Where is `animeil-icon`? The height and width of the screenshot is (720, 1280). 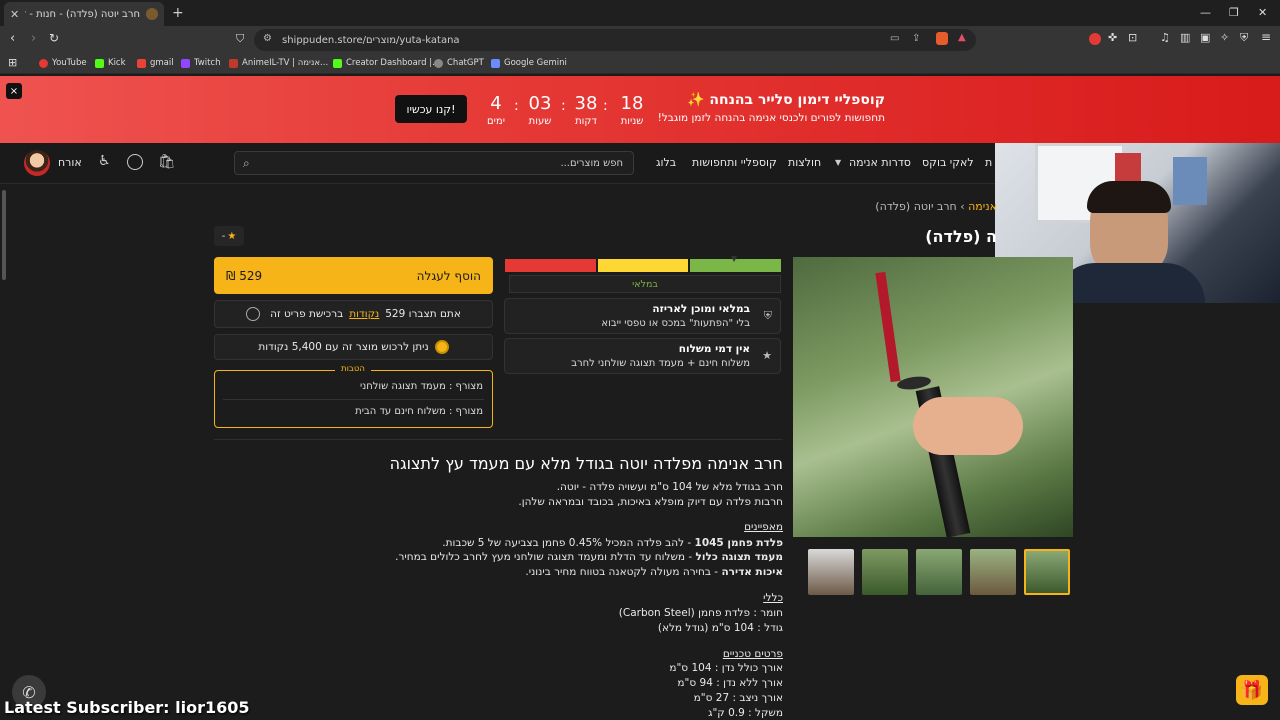 animeil-icon is located at coordinates (233, 63).